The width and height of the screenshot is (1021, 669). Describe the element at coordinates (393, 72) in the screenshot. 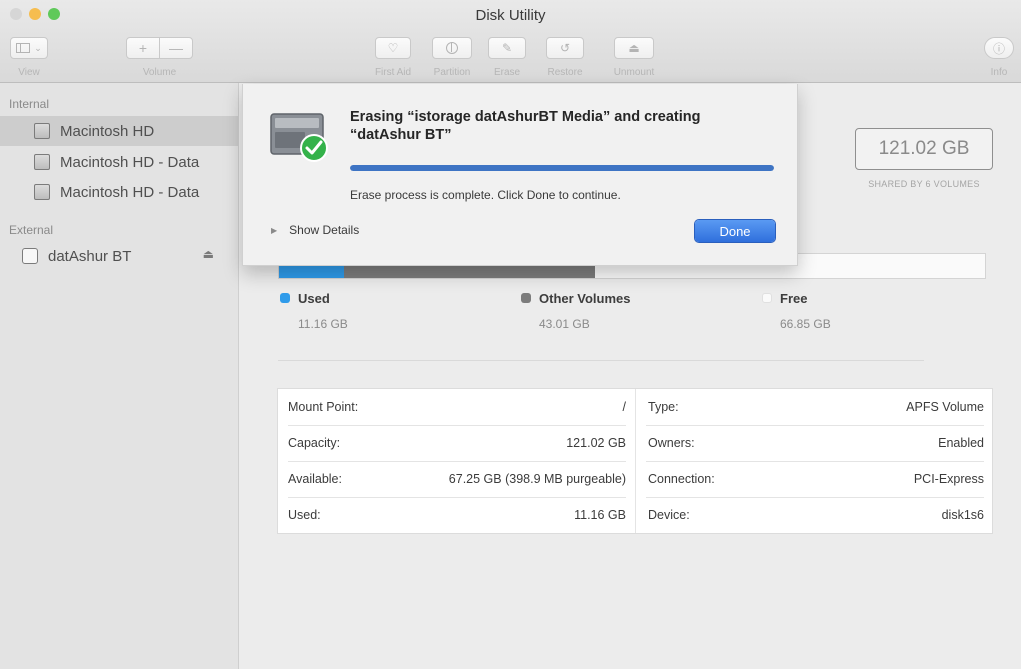

I see `first-aid-label: First Aid` at that location.